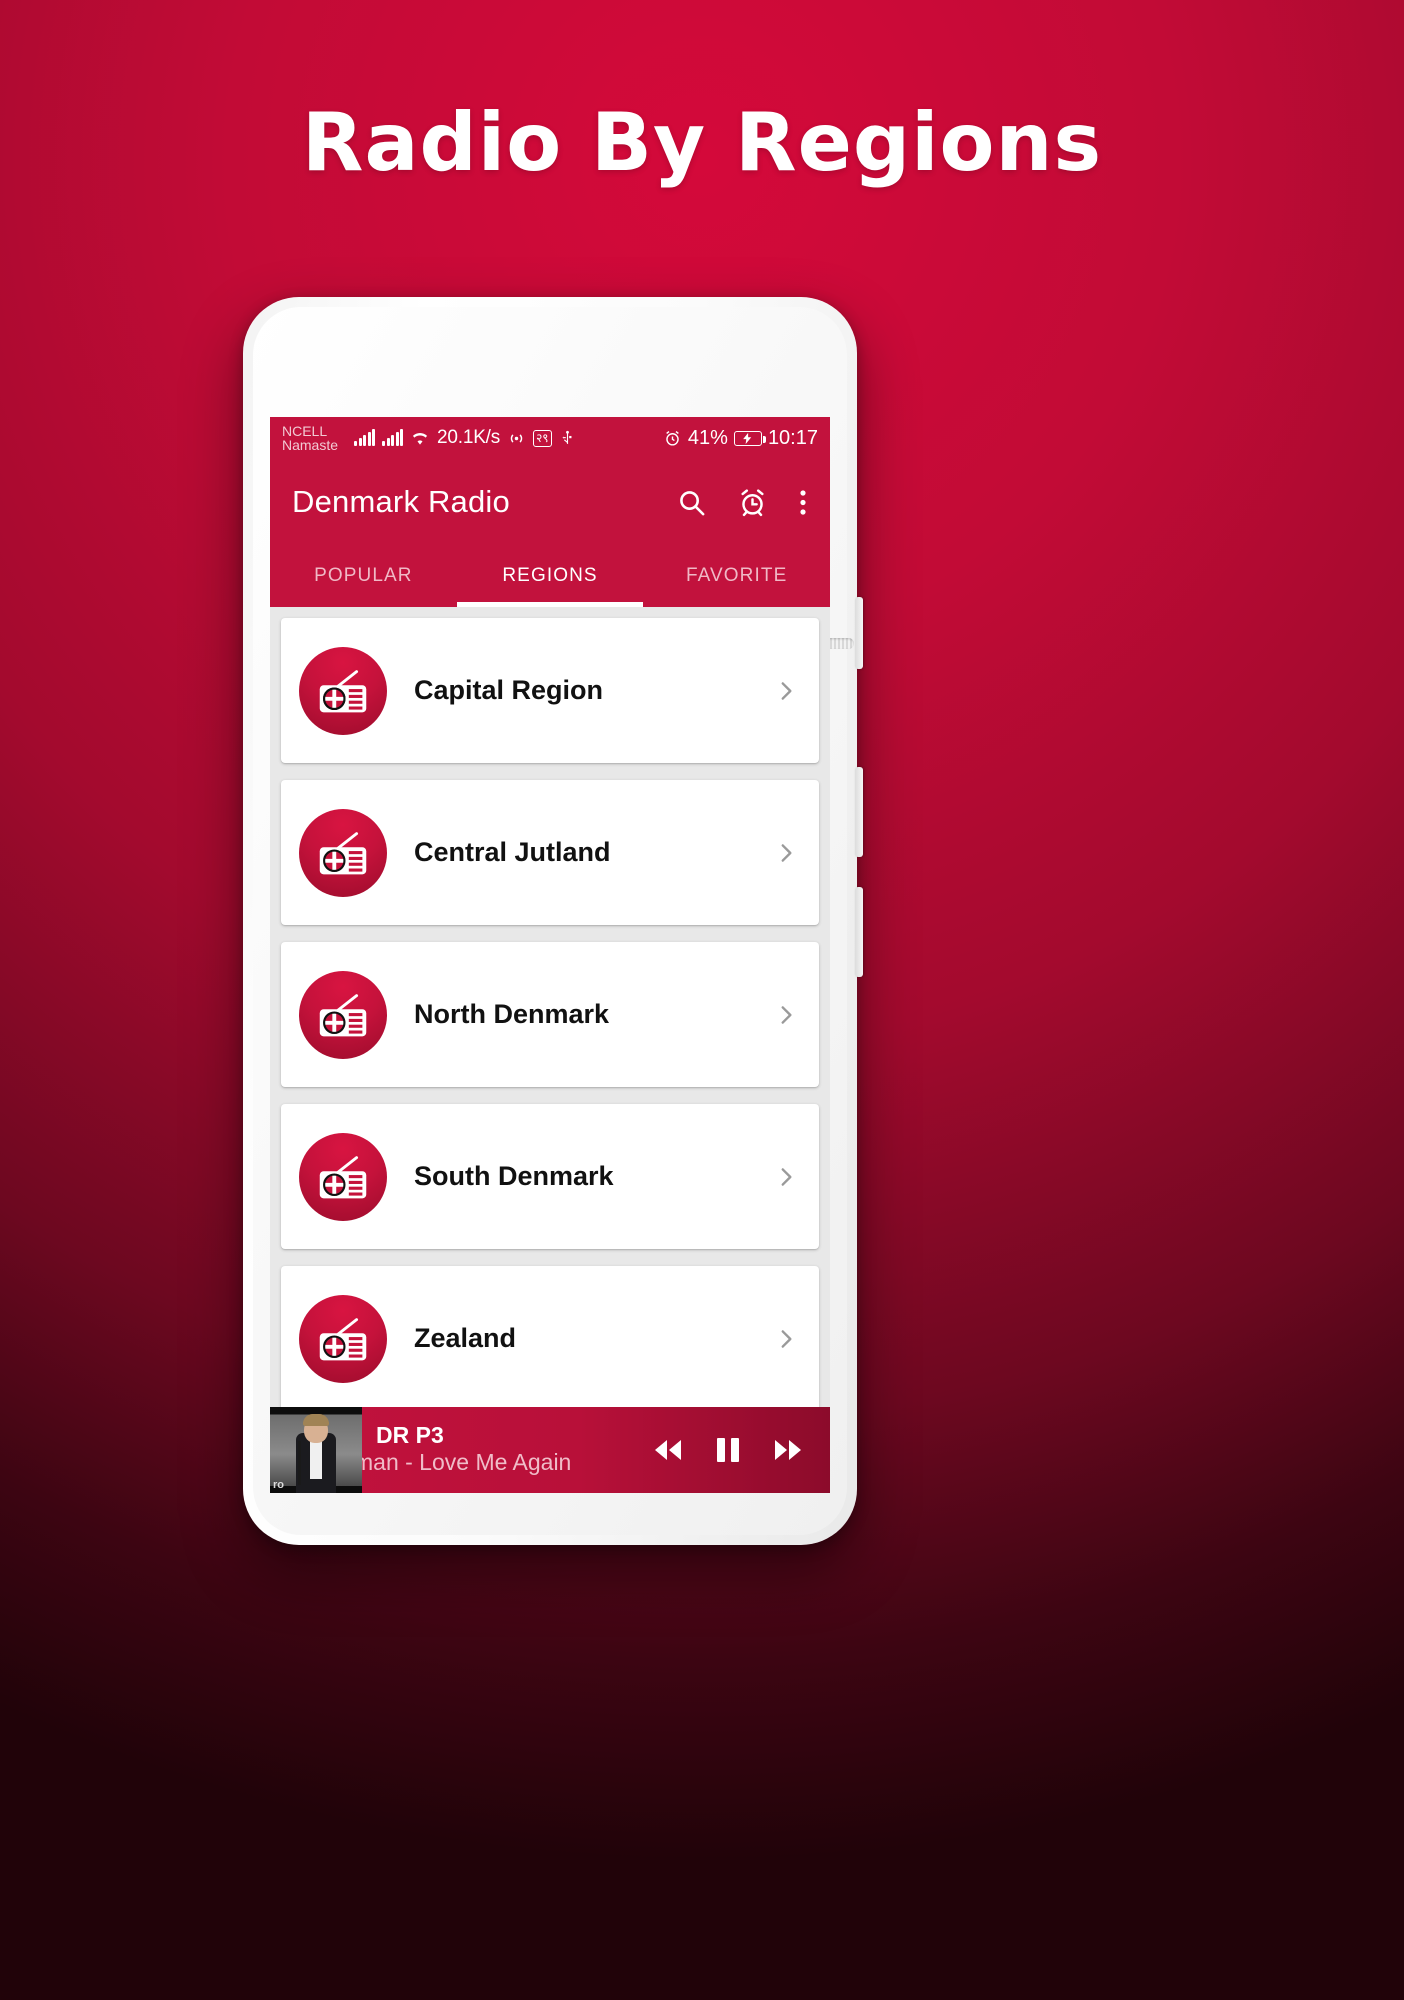 This screenshot has height=2000, width=1404. I want to click on network-speed: 20.1K/s, so click(469, 437).